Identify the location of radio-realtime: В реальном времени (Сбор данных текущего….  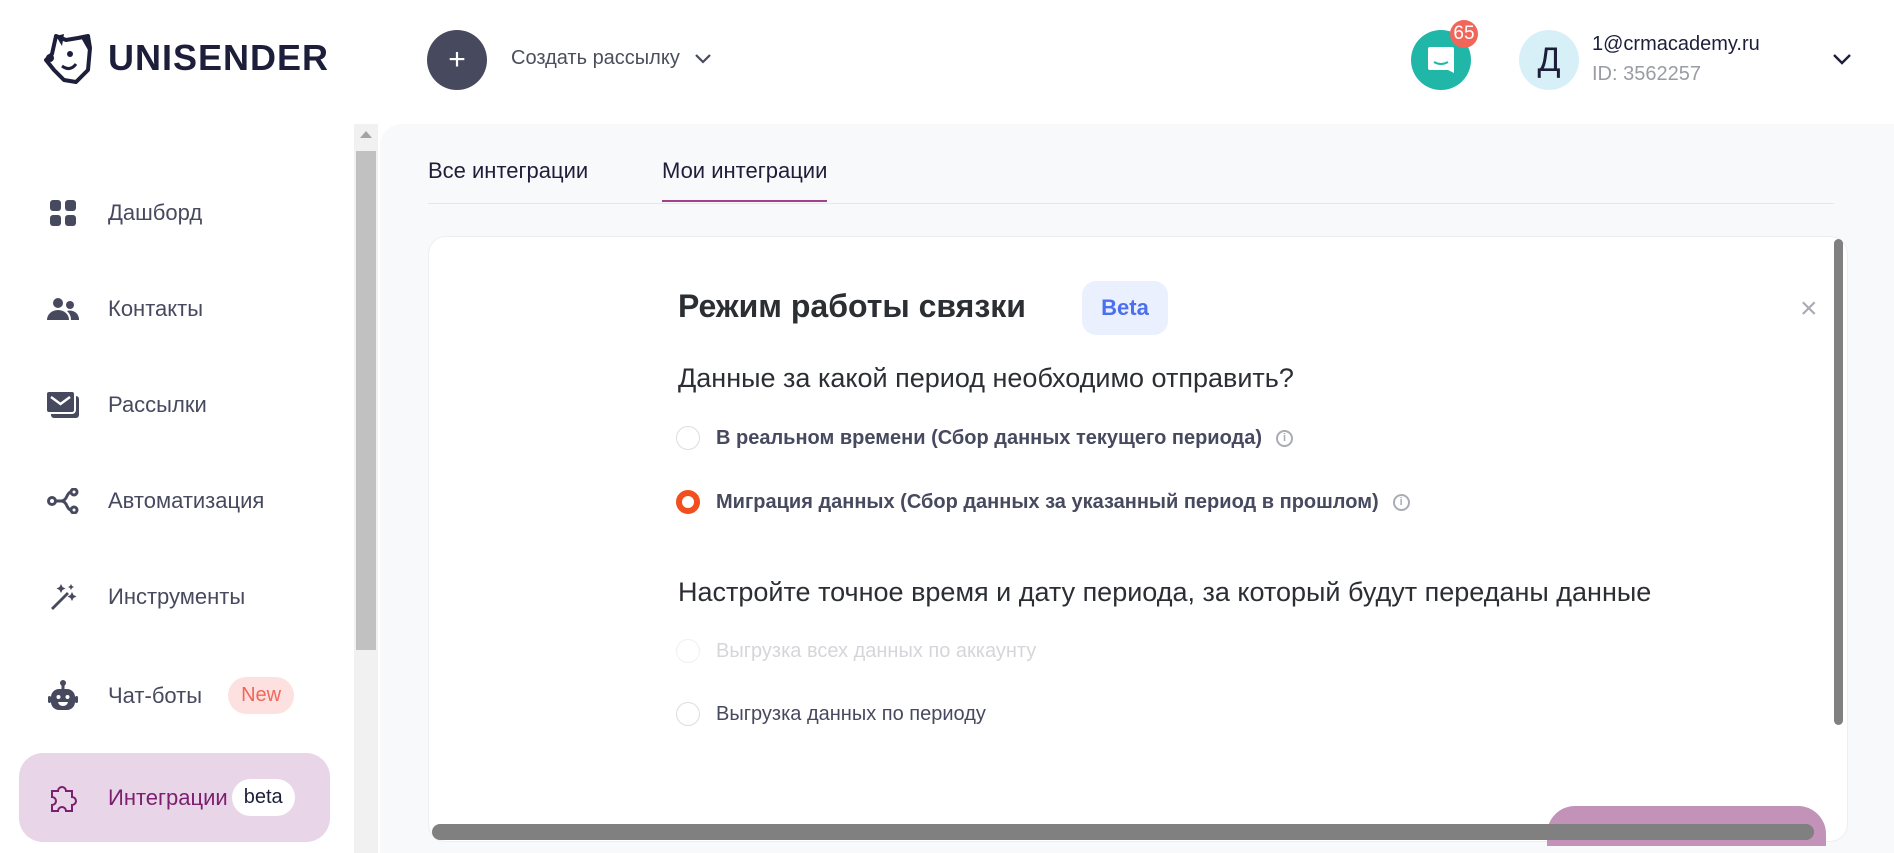
(985, 438).